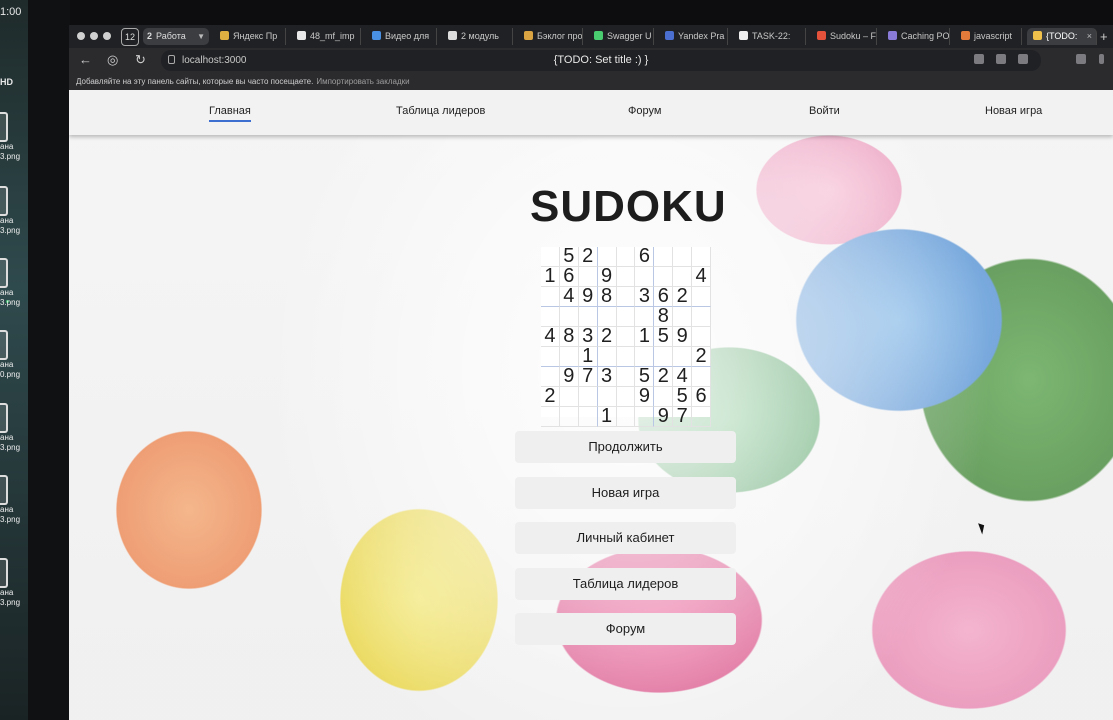  What do you see at coordinates (94, 36) in the screenshot?
I see `minimize-window-icon` at bounding box center [94, 36].